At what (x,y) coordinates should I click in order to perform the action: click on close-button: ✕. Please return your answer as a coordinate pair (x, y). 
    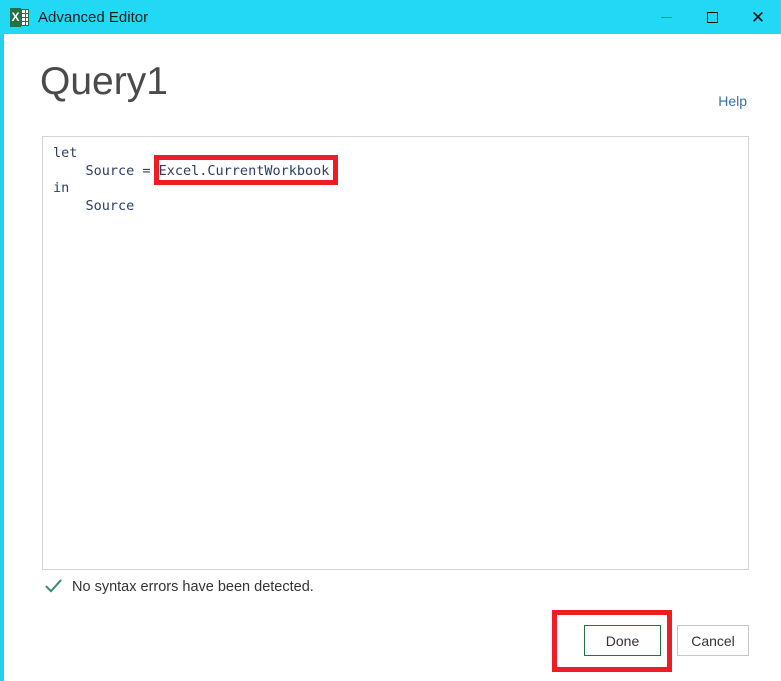
    Looking at the image, I should click on (758, 17).